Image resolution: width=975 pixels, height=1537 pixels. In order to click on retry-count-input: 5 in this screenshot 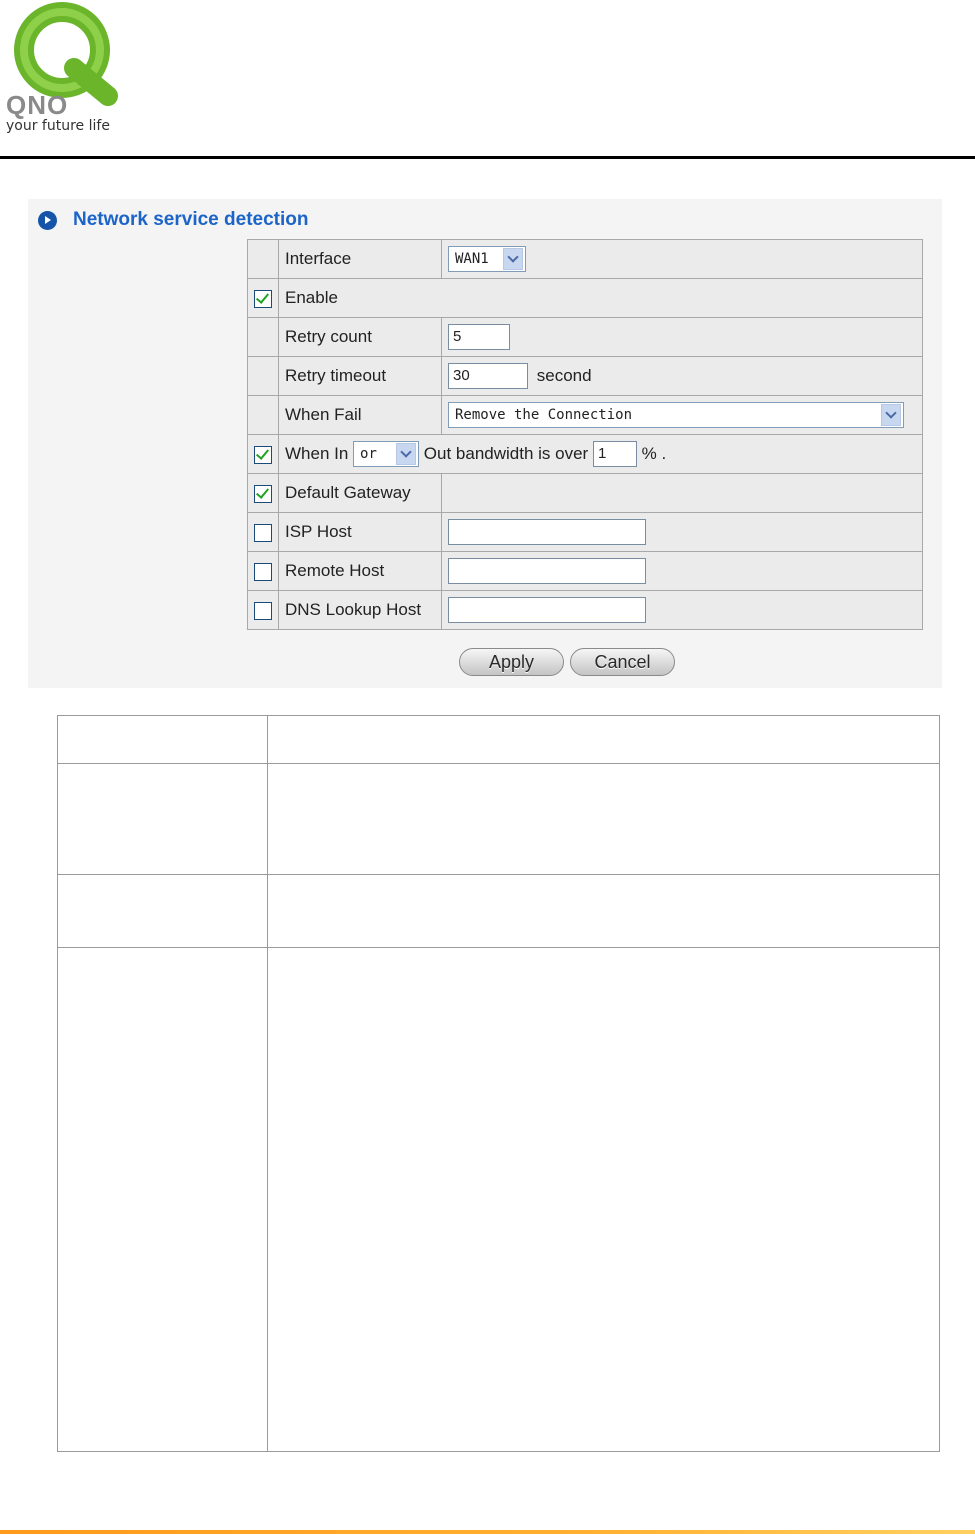, I will do `click(479, 337)`.